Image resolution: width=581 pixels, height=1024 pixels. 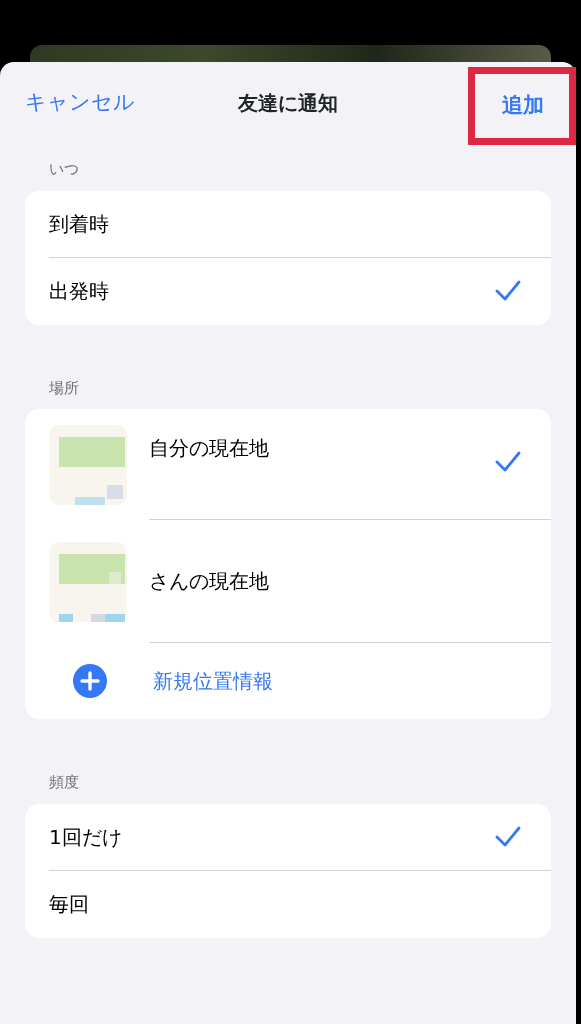 What do you see at coordinates (300, 837) in the screenshot?
I see `option-row: 1回だけ` at bounding box center [300, 837].